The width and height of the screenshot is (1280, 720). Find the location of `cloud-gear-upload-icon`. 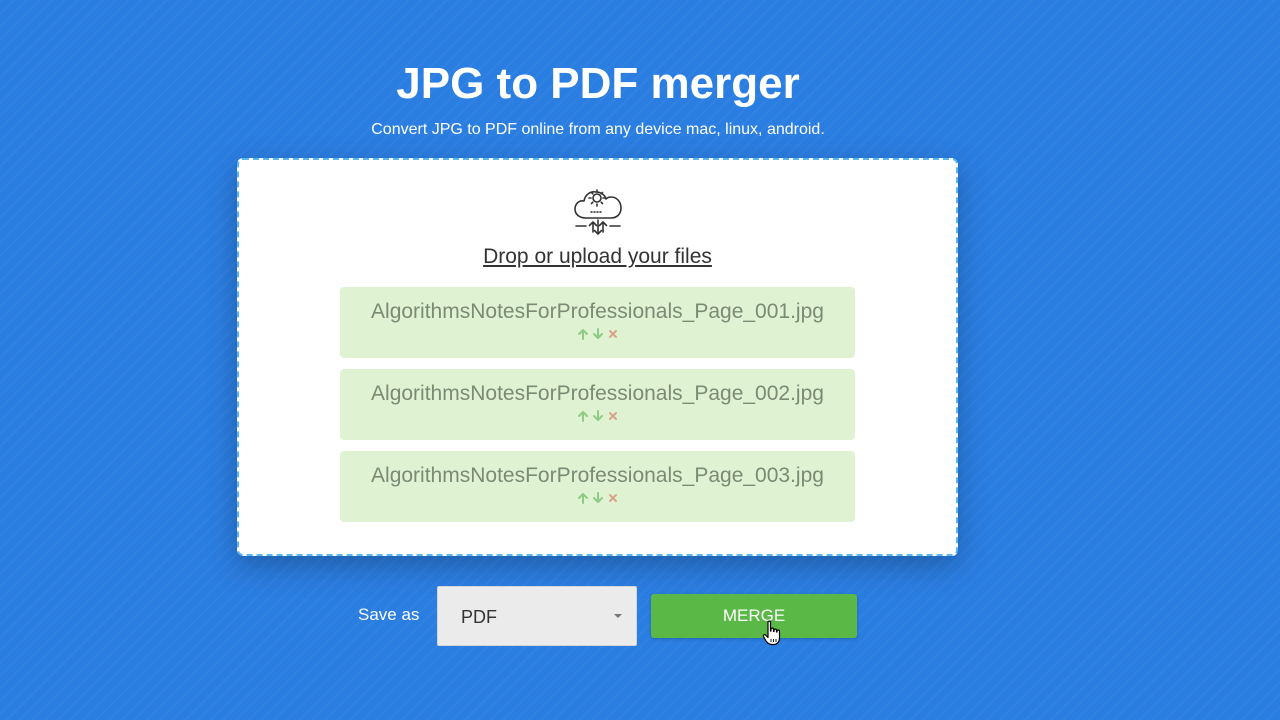

cloud-gear-upload-icon is located at coordinates (598, 212).